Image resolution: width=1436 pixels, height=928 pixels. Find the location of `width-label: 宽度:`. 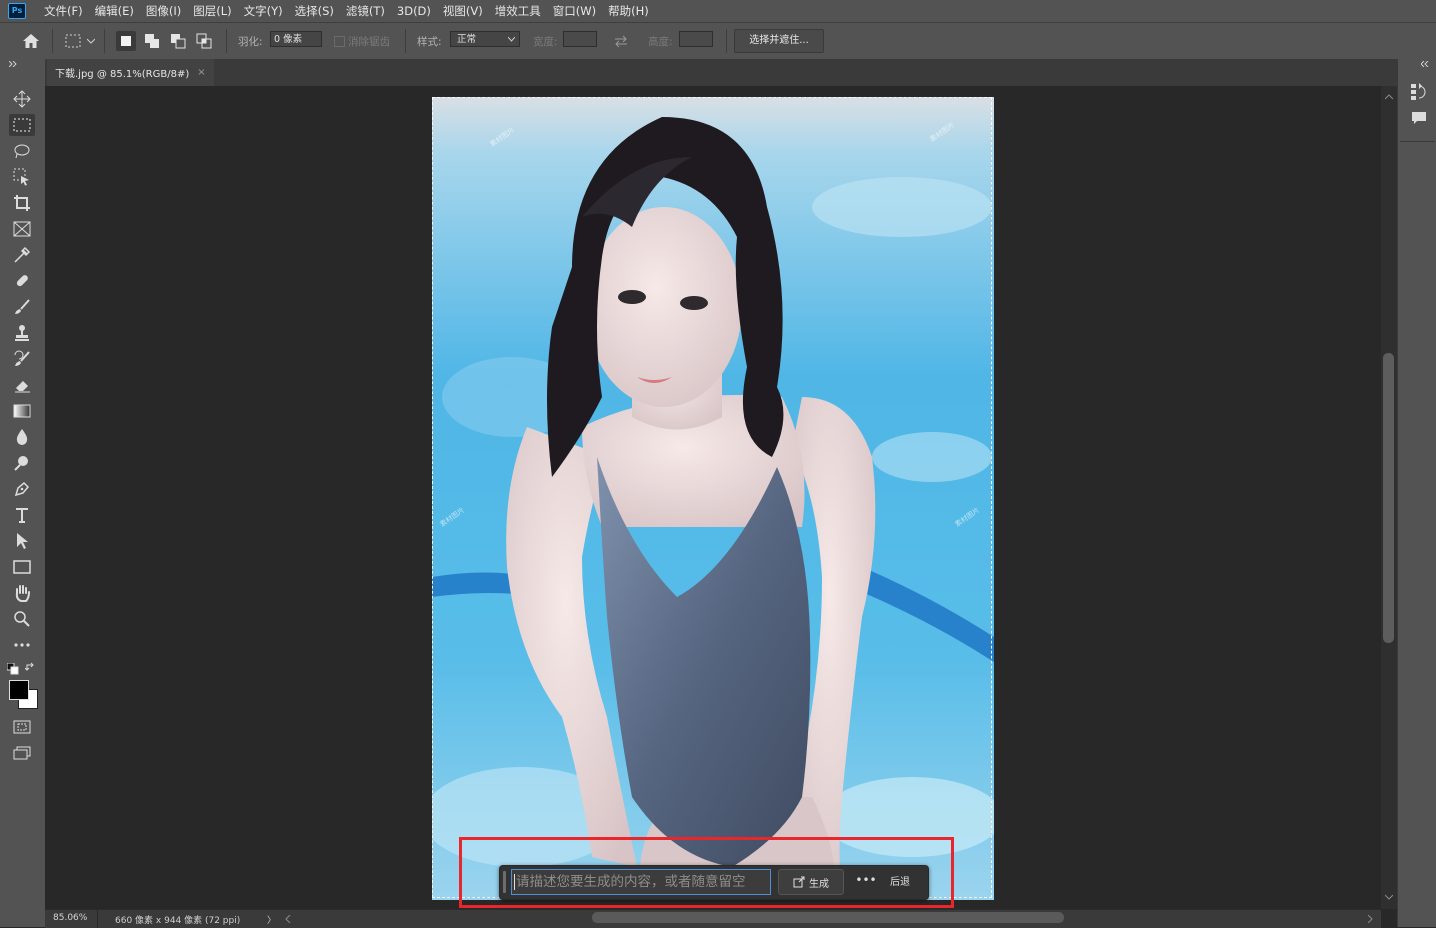

width-label: 宽度: is located at coordinates (545, 42).